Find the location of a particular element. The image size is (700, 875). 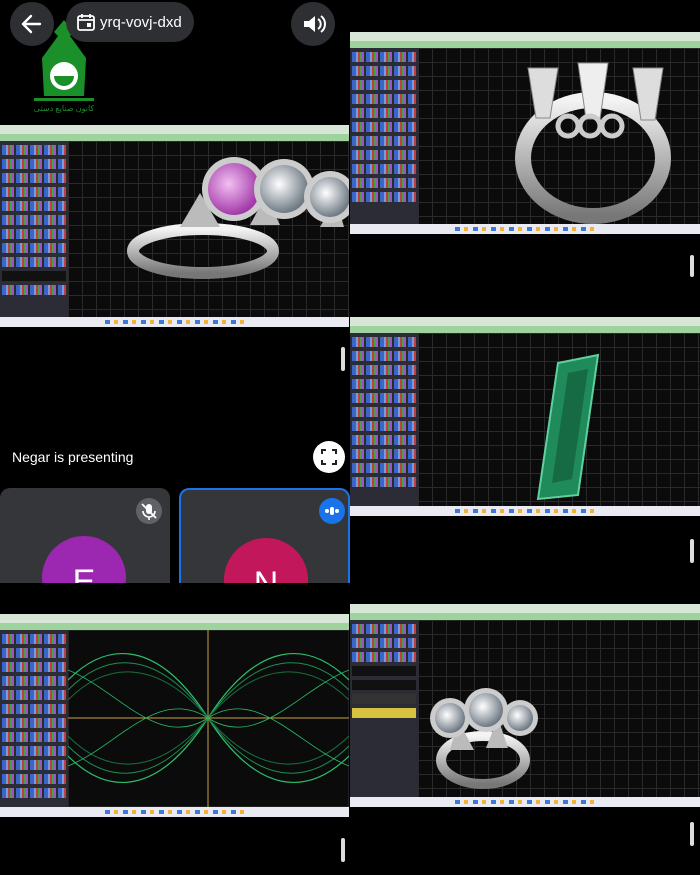

ring-model-cones is located at coordinates (593, 143).